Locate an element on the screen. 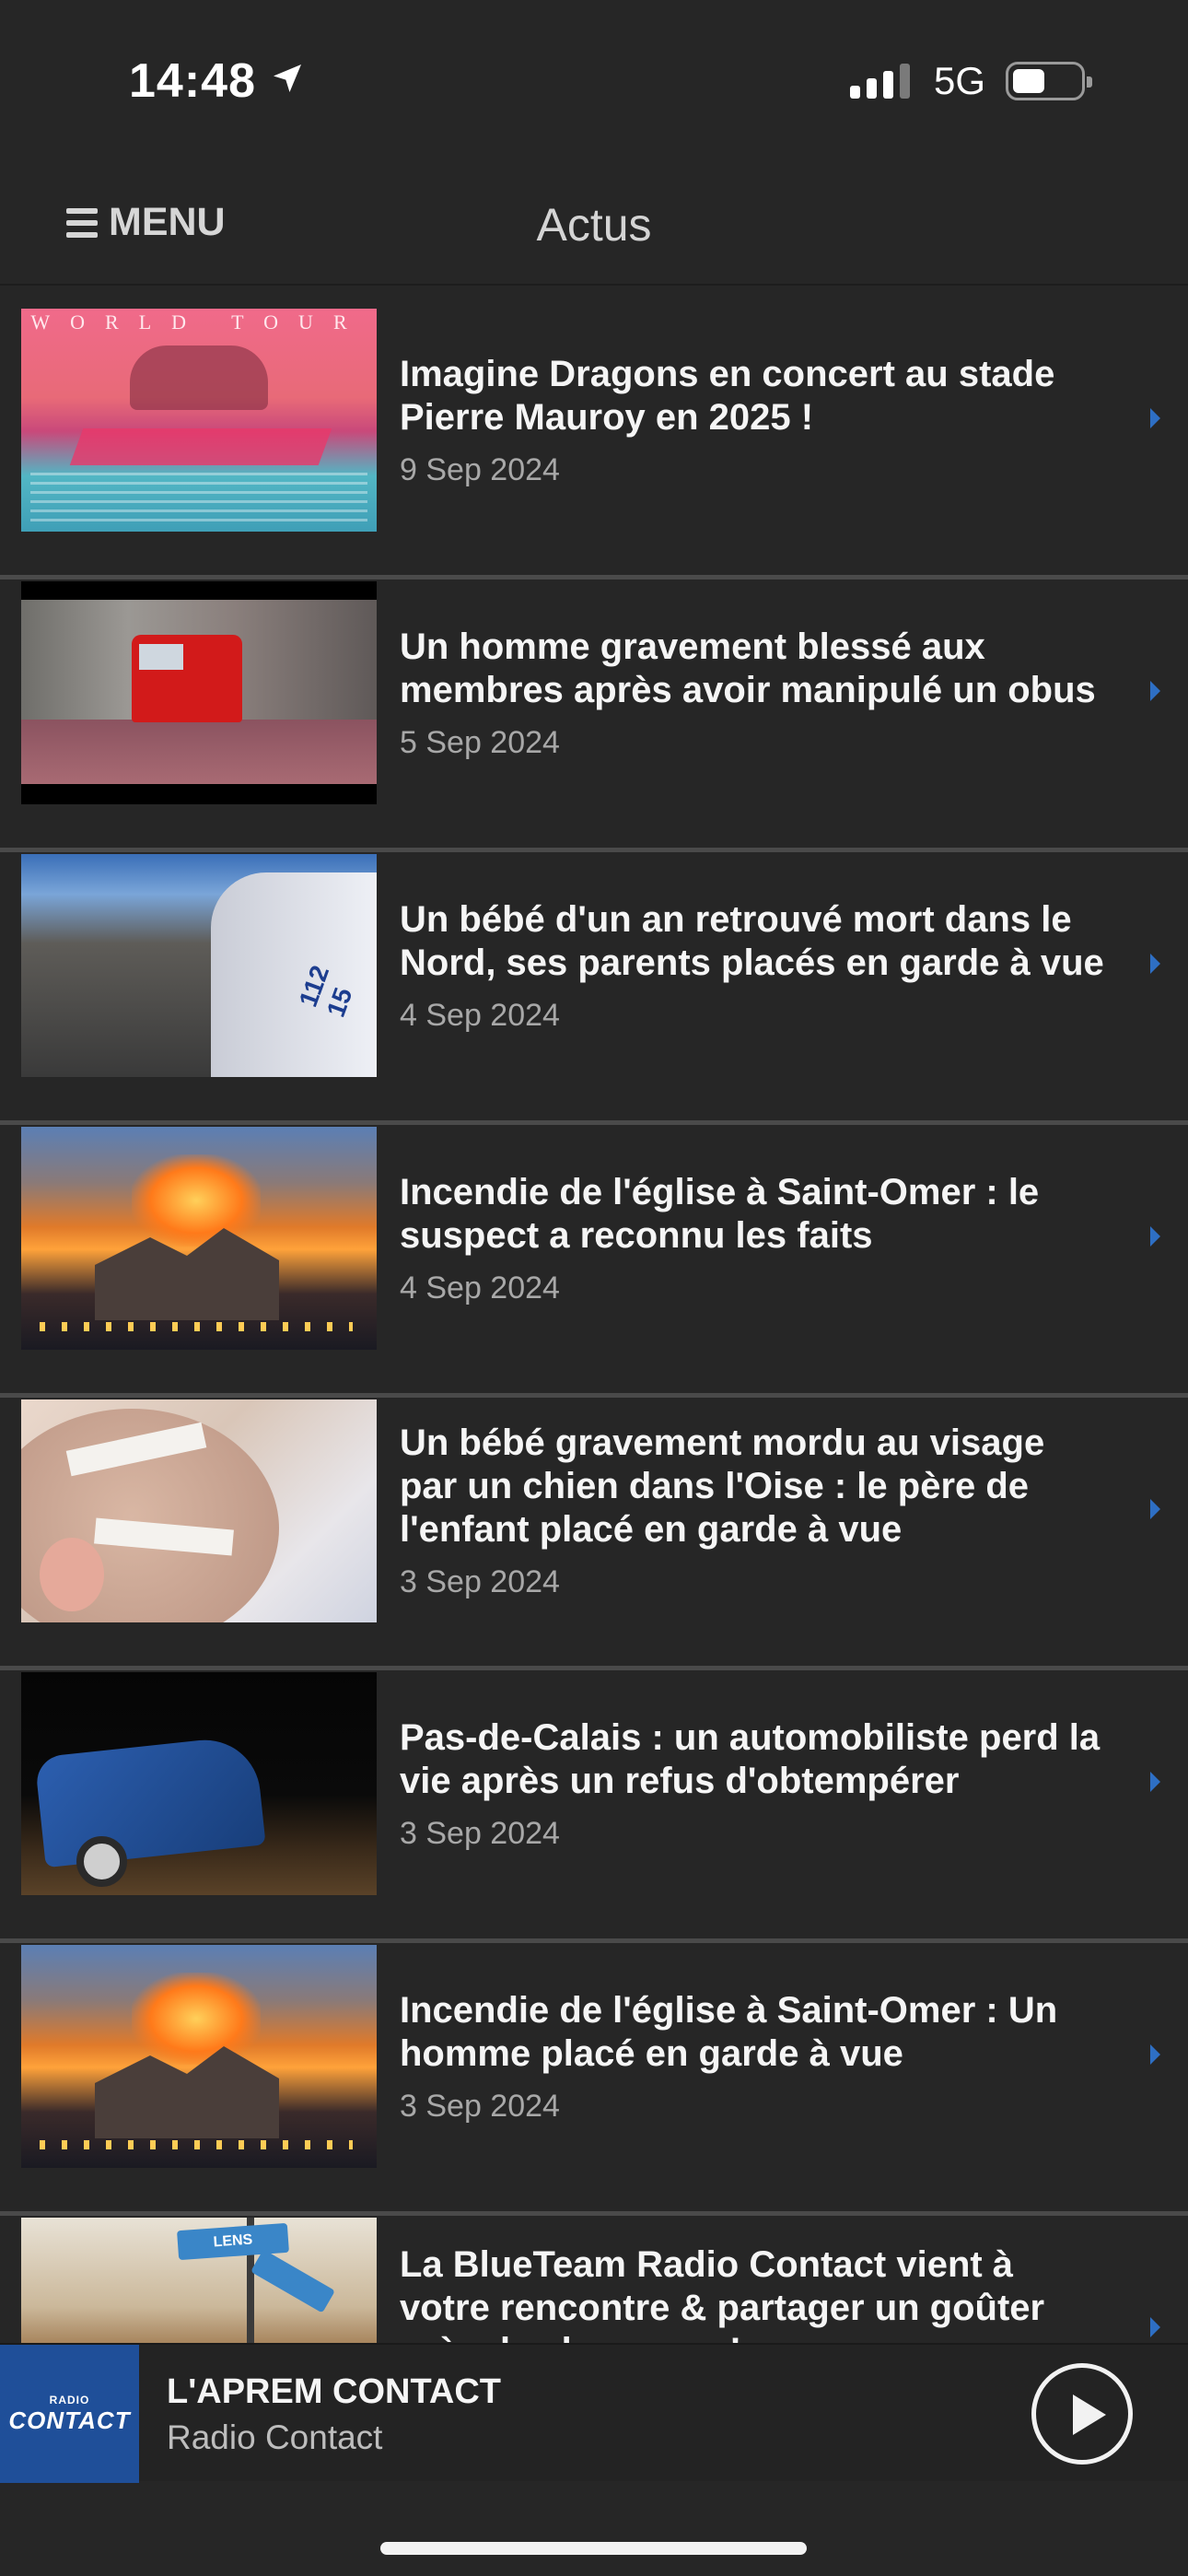  home-indicator is located at coordinates (593, 2548).